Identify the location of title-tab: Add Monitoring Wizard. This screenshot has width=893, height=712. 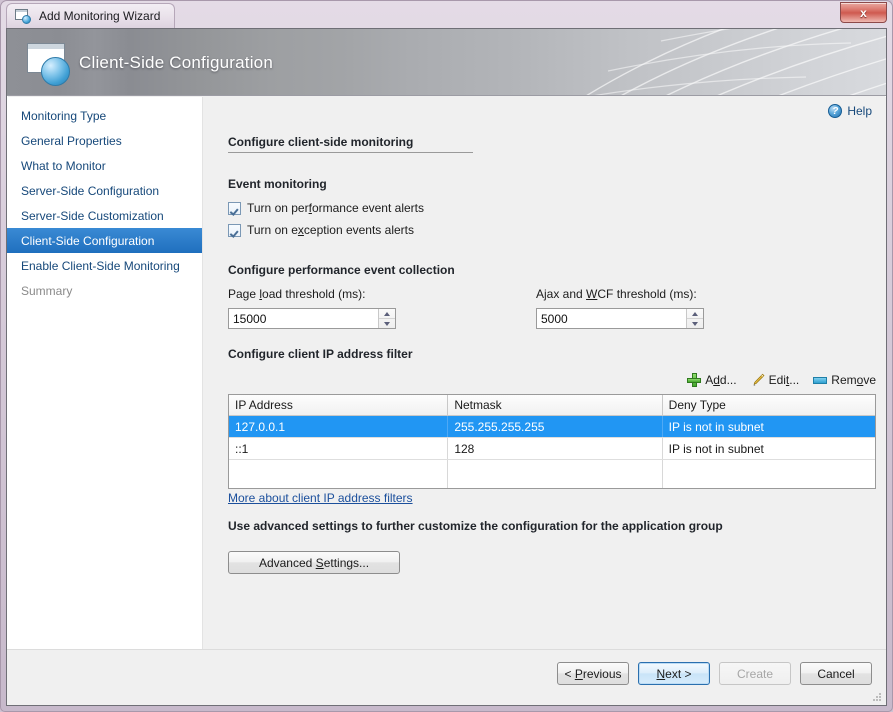
(91, 15).